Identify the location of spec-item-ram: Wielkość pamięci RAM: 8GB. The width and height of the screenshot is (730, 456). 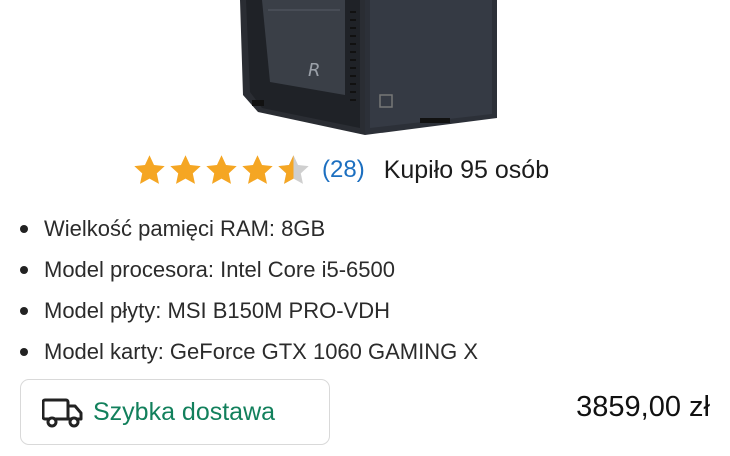
(248, 228).